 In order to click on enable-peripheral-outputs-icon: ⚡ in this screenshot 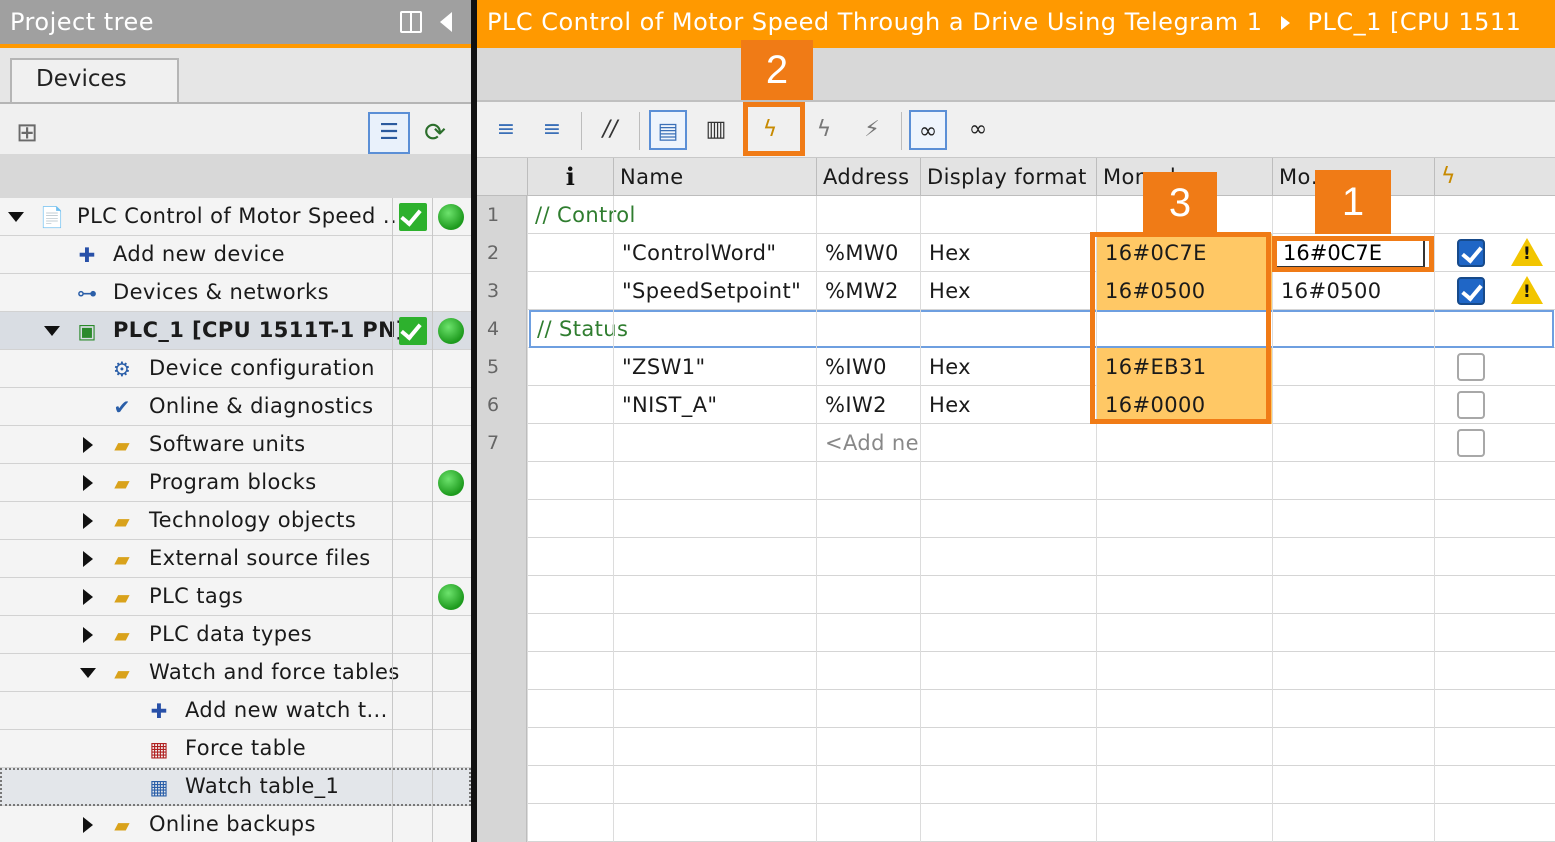, I will do `click(872, 130)`.